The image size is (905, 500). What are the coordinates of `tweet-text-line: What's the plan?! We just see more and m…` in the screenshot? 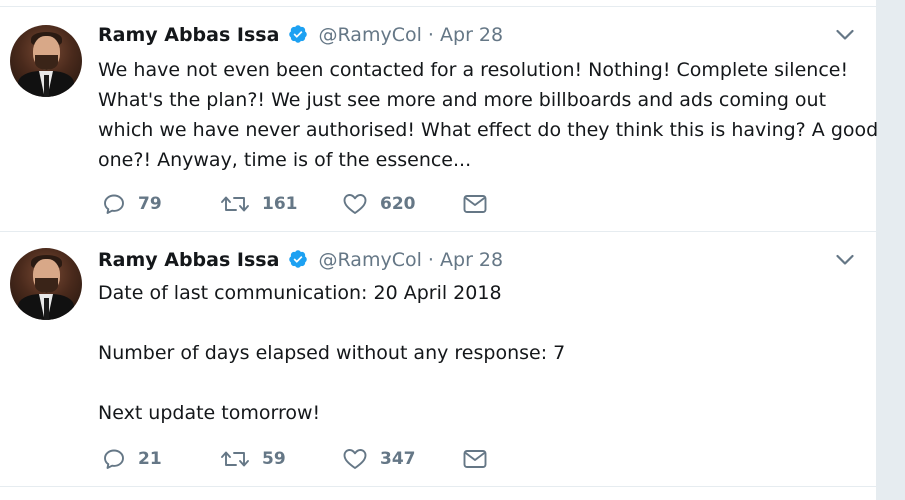 It's located at (462, 100).